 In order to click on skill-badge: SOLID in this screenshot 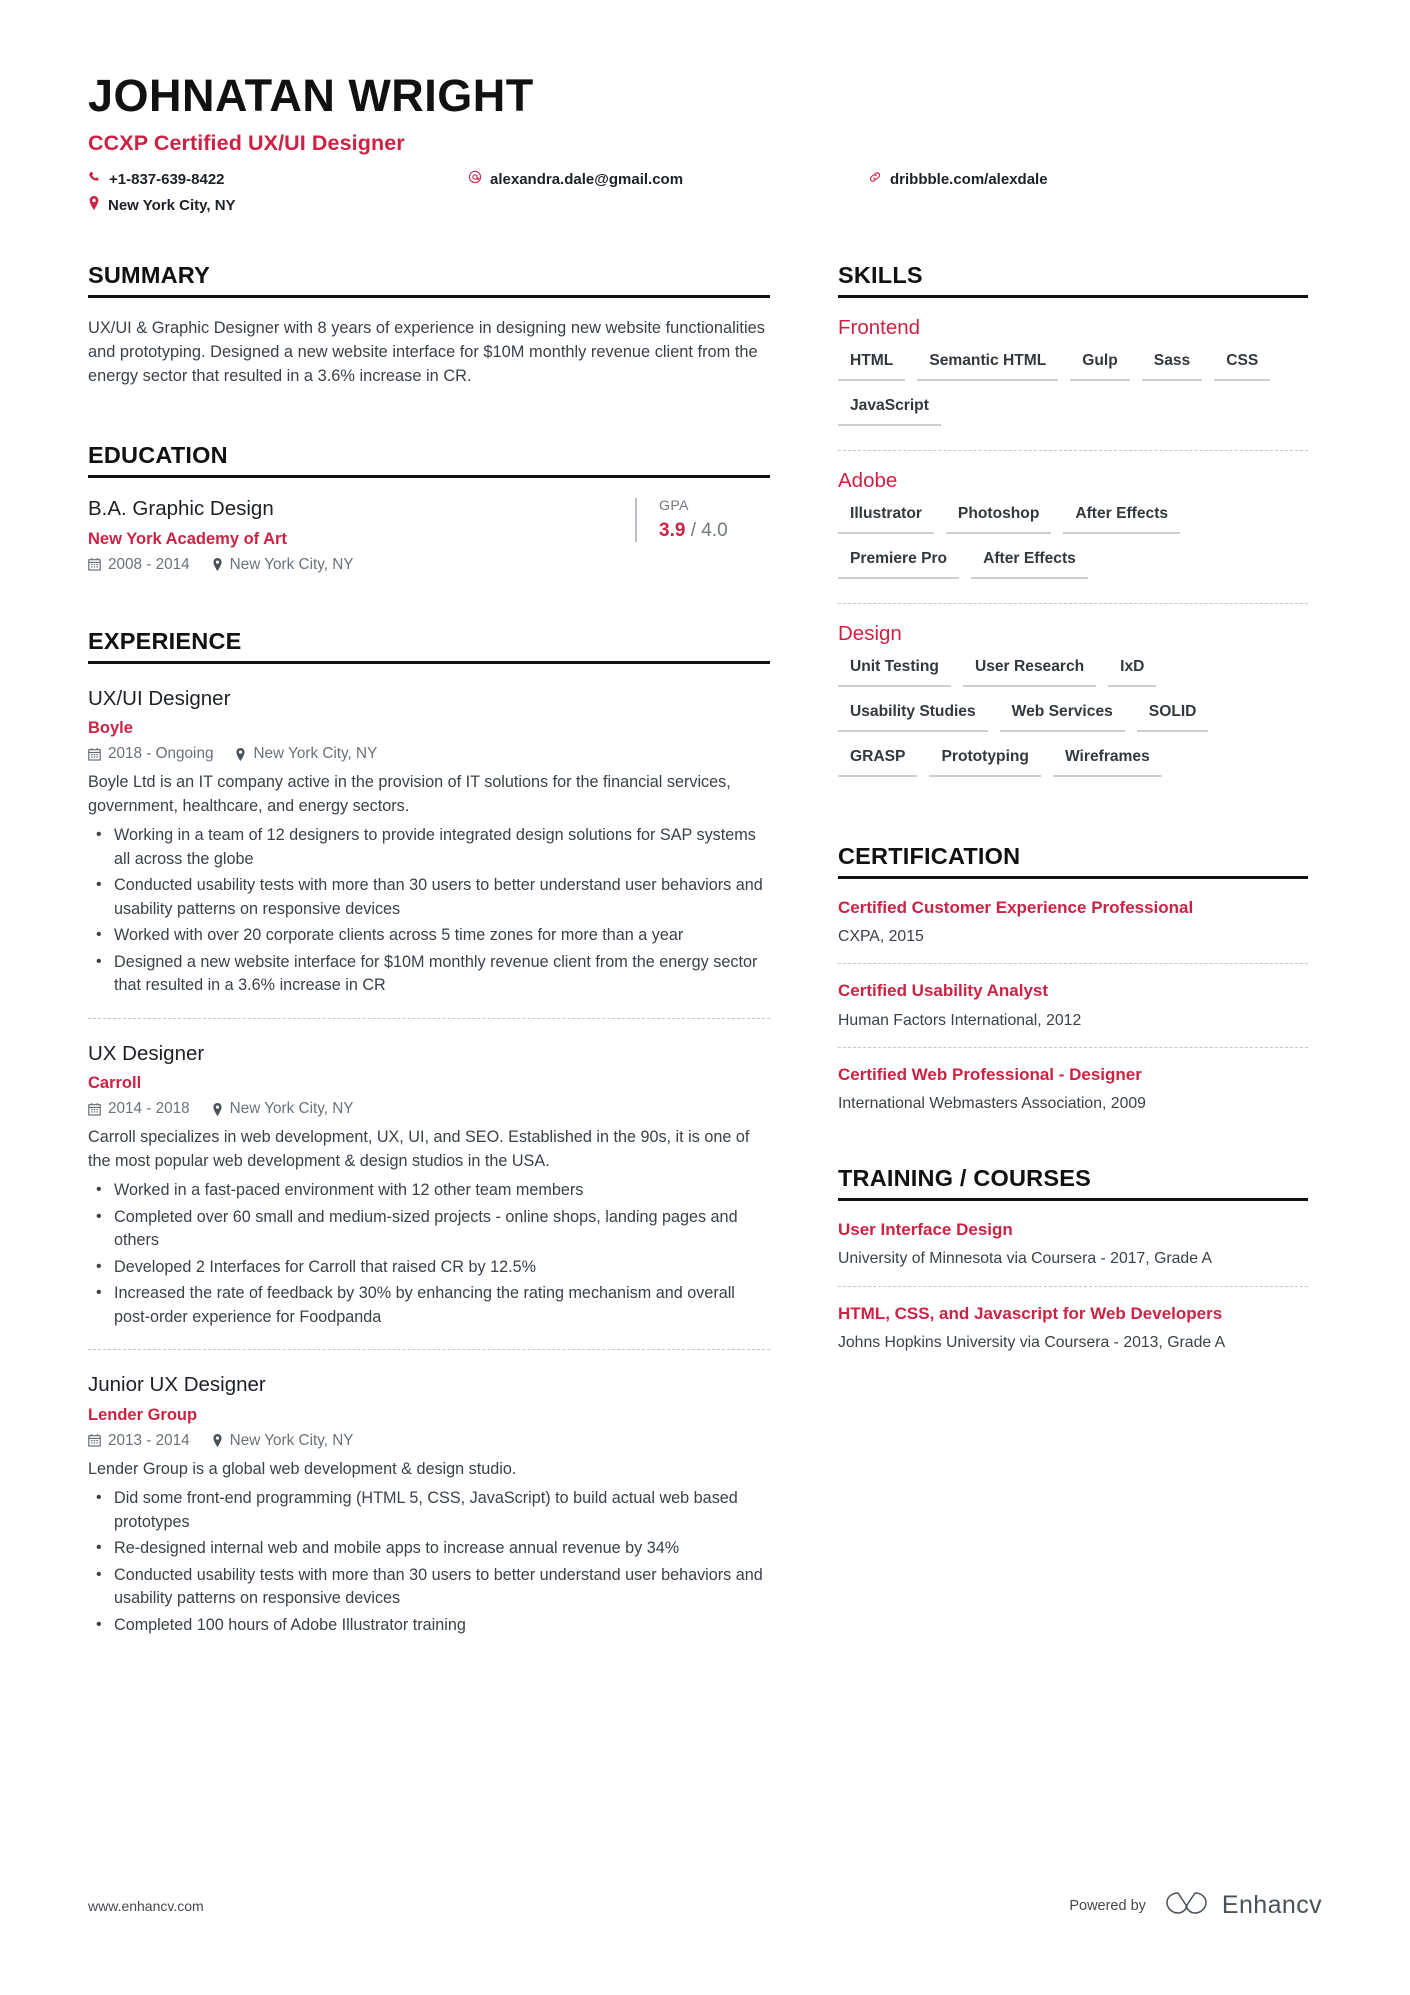, I will do `click(1172, 717)`.